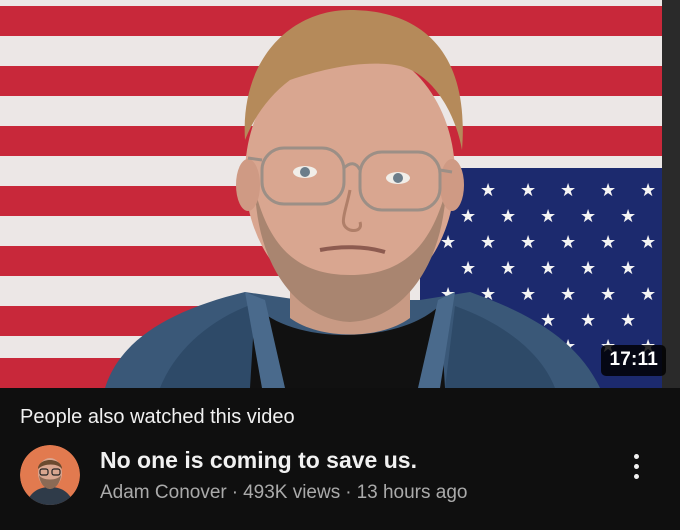  Describe the element at coordinates (633, 360) in the screenshot. I see `duration-badge: 17:11` at that location.